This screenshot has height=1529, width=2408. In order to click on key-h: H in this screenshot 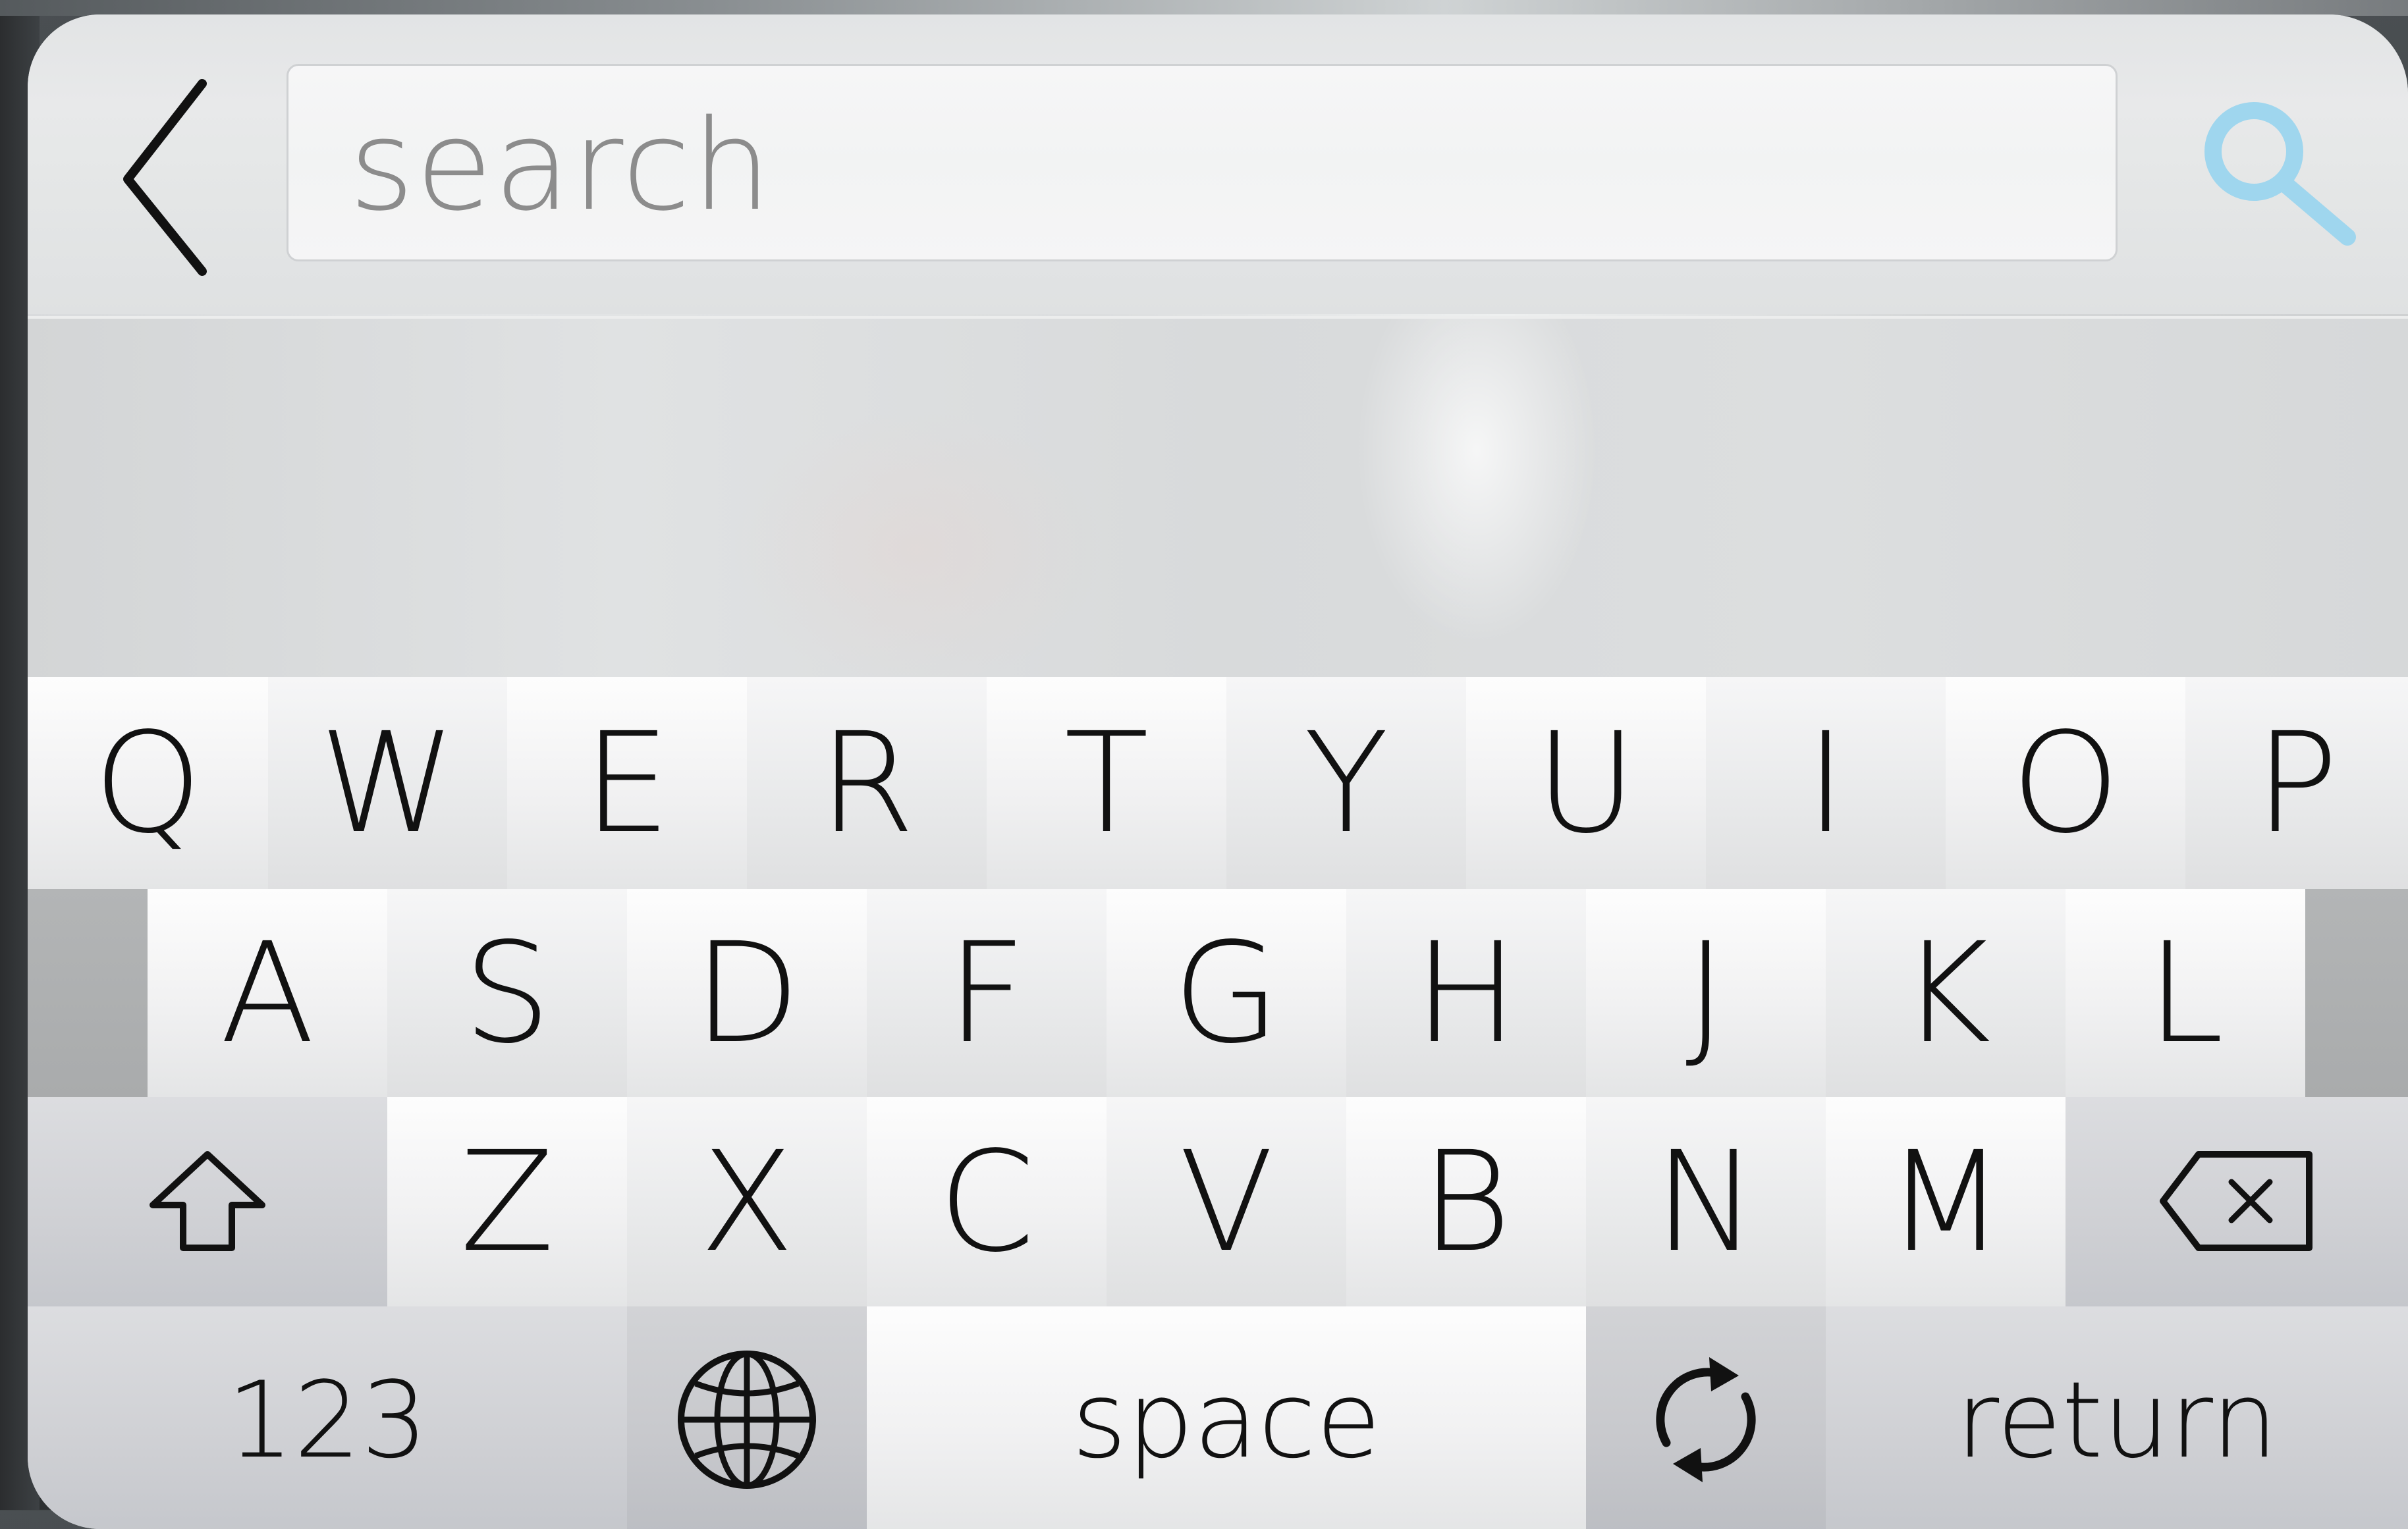, I will do `click(1466, 993)`.